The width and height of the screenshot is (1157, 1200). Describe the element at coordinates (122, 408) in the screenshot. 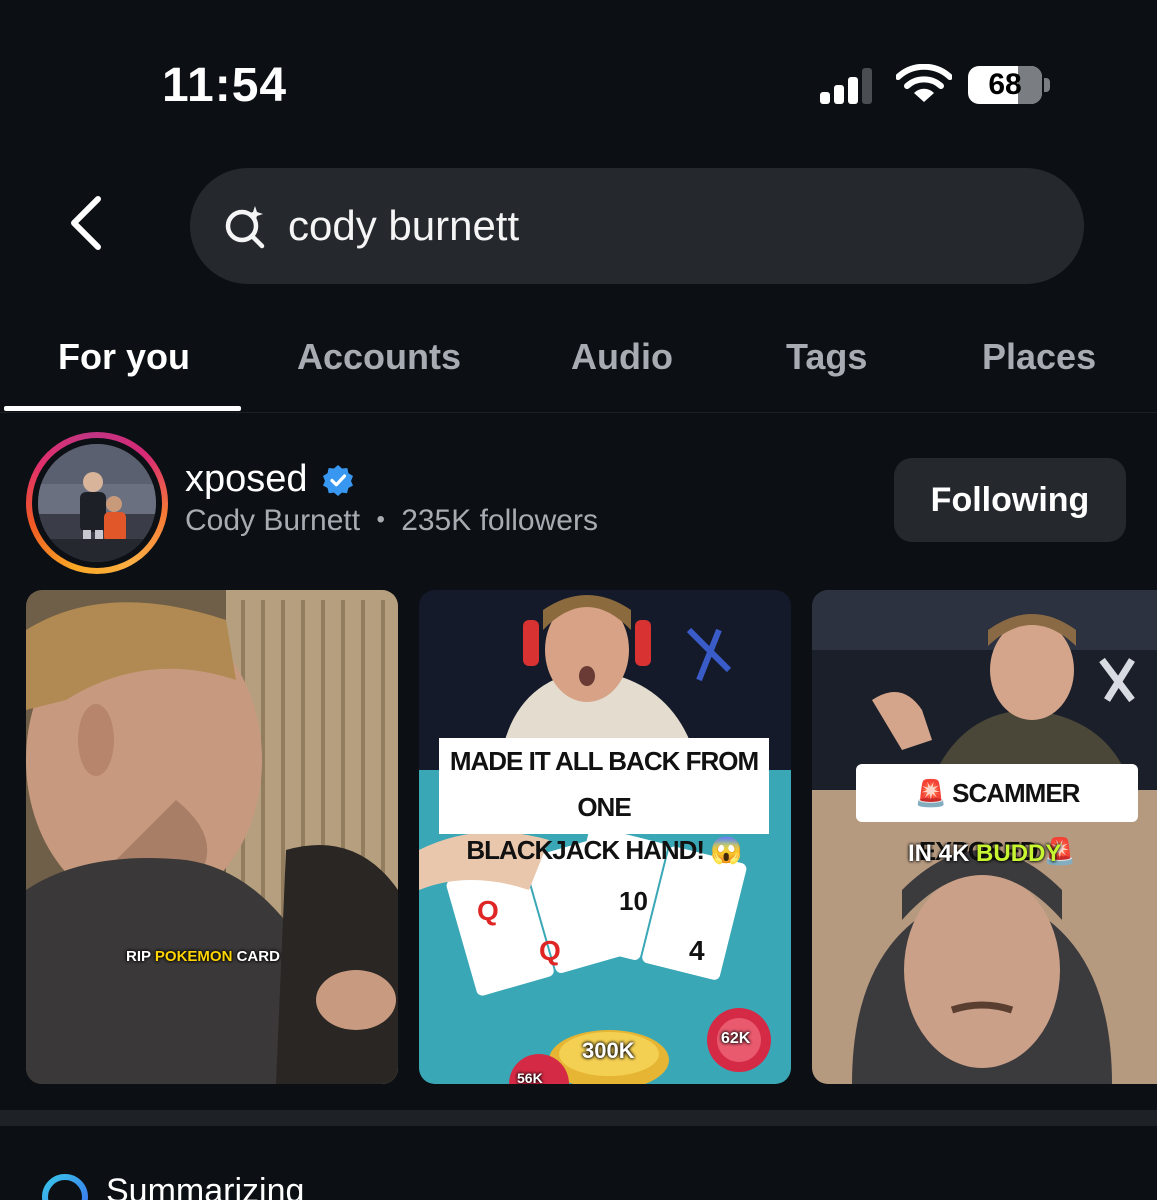

I see `active-tab-indicator` at that location.